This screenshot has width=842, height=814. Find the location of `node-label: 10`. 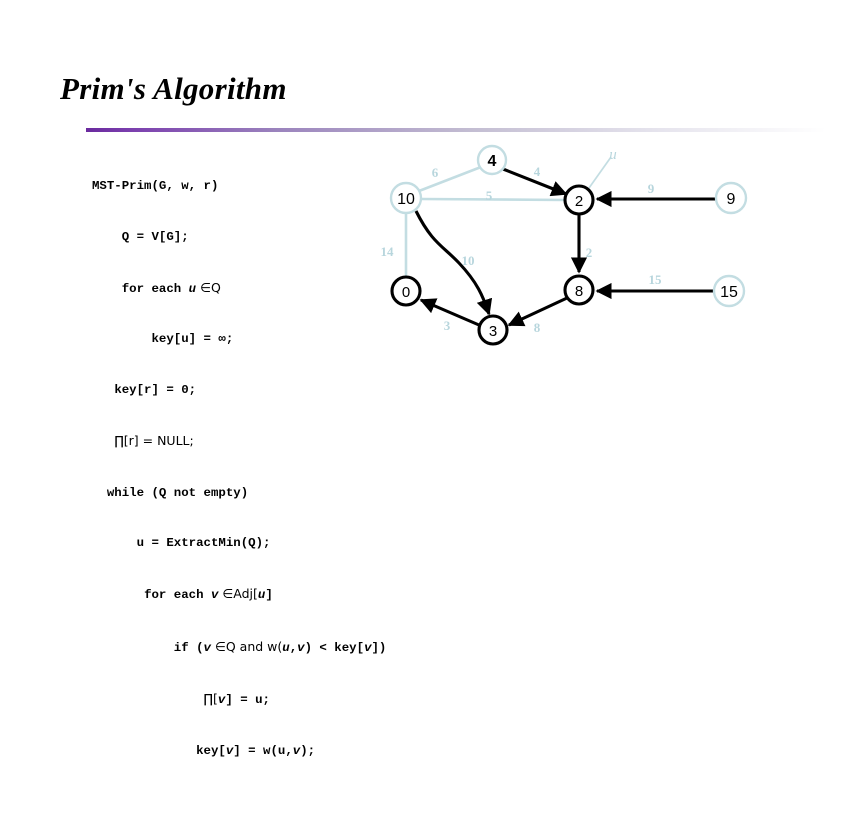

node-label: 10 is located at coordinates (406, 199).